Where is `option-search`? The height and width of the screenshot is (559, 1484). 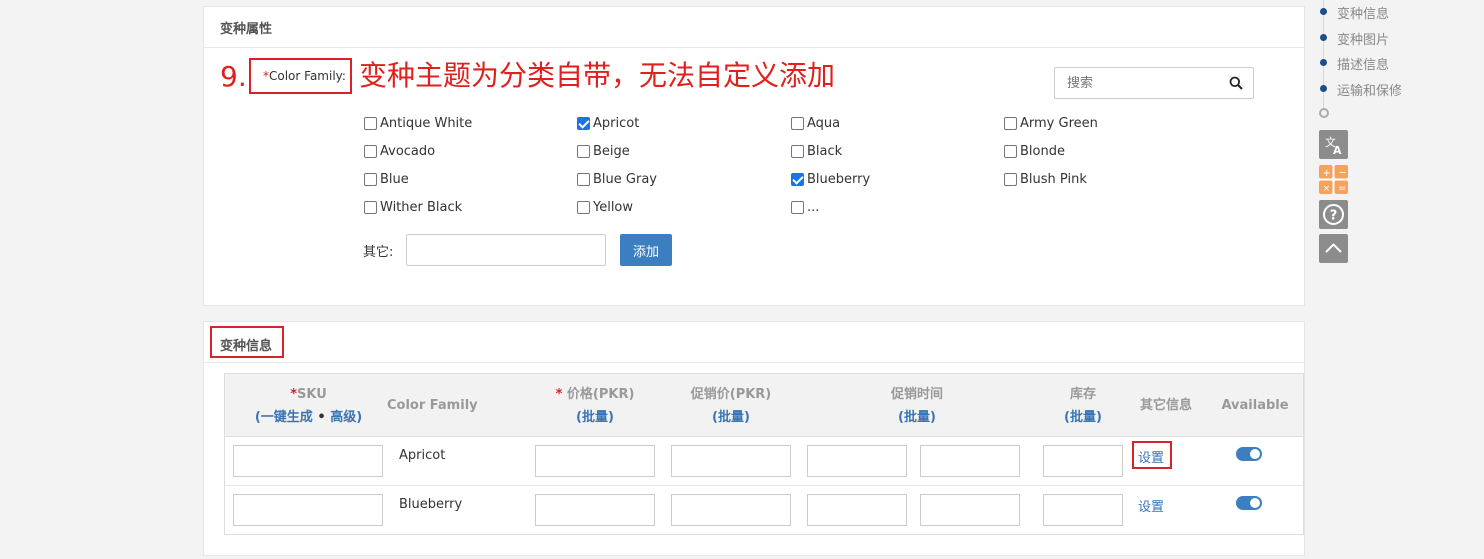
option-search is located at coordinates (1154, 83).